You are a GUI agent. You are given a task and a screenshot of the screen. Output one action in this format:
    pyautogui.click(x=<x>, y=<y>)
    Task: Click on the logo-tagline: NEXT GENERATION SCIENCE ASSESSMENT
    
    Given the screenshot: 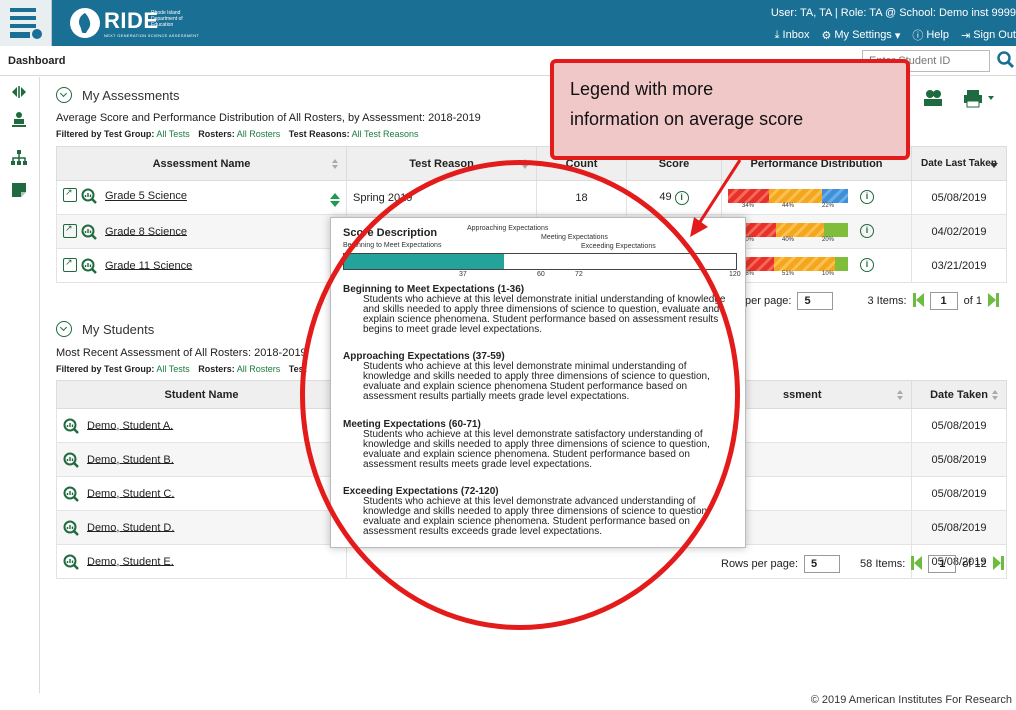 What is the action you would take?
    pyautogui.click(x=152, y=35)
    